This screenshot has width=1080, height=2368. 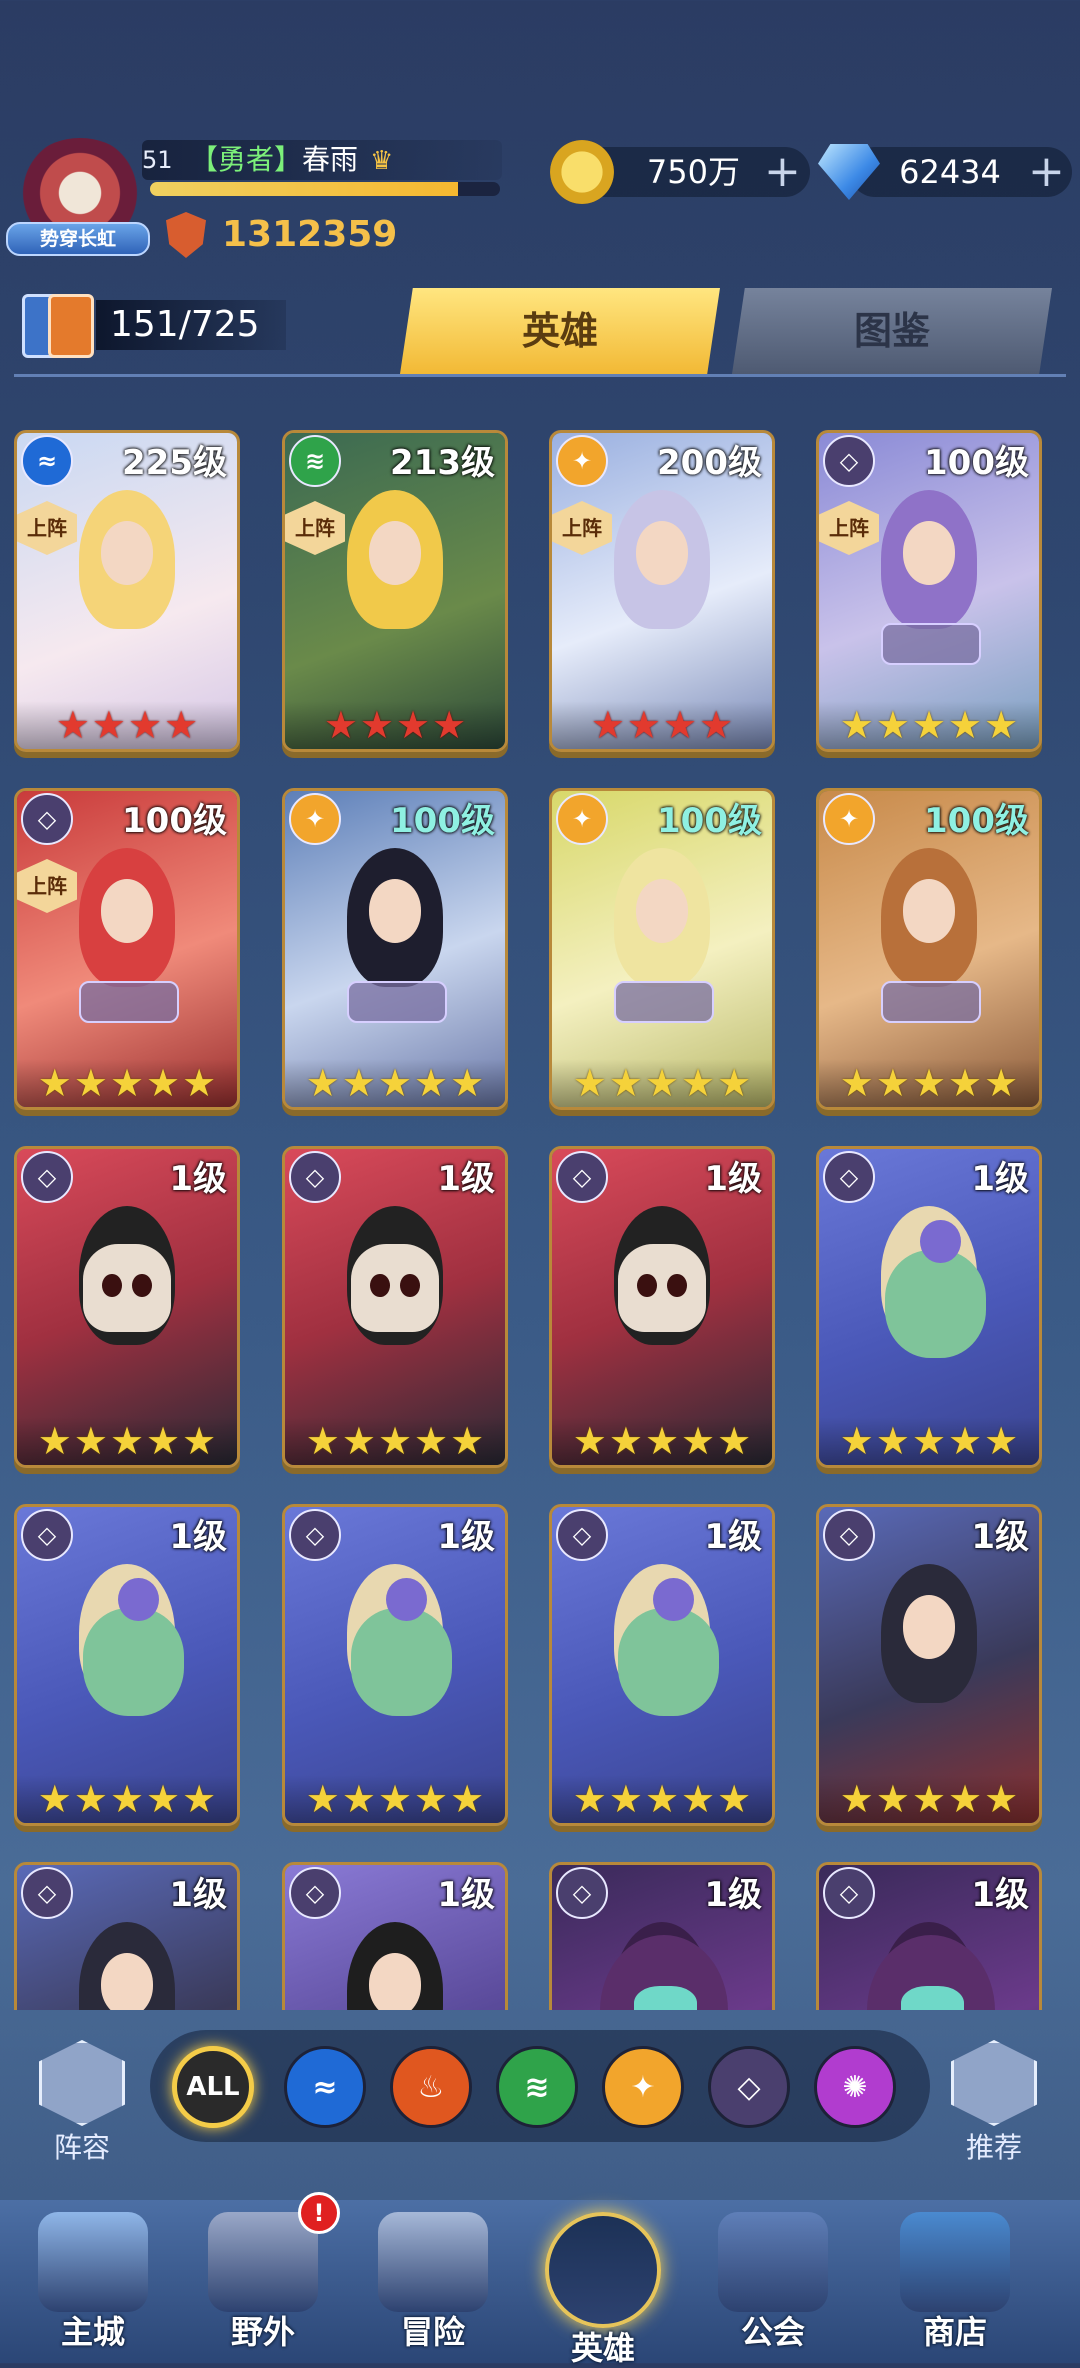 I want to click on hero-level: 225级, so click(x=174, y=463).